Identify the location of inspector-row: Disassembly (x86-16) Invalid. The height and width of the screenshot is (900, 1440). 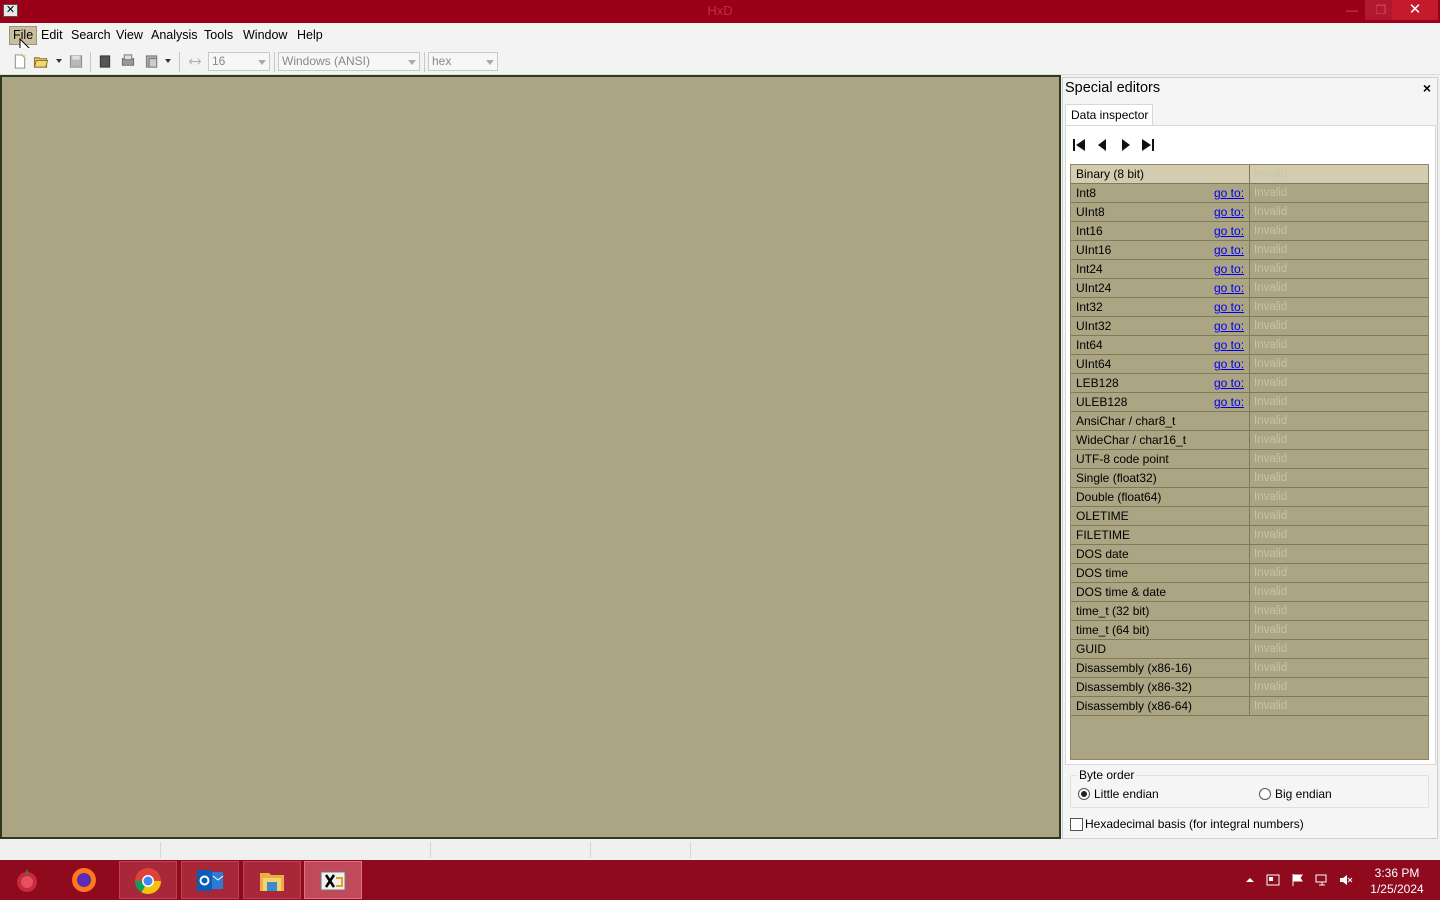
(1249, 668).